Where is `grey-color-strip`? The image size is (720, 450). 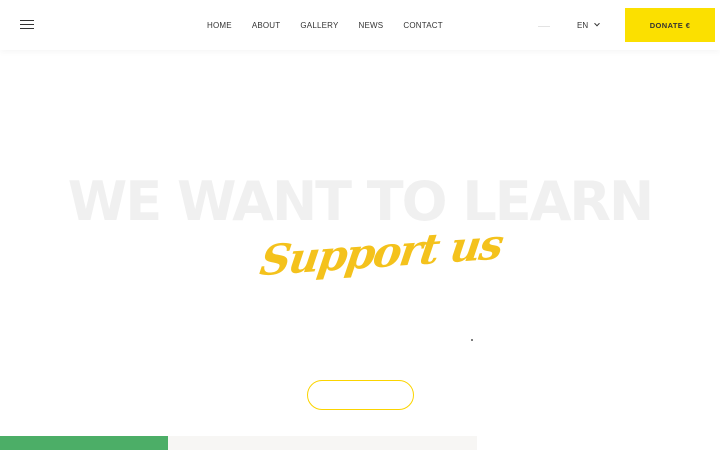
grey-color-strip is located at coordinates (322, 443).